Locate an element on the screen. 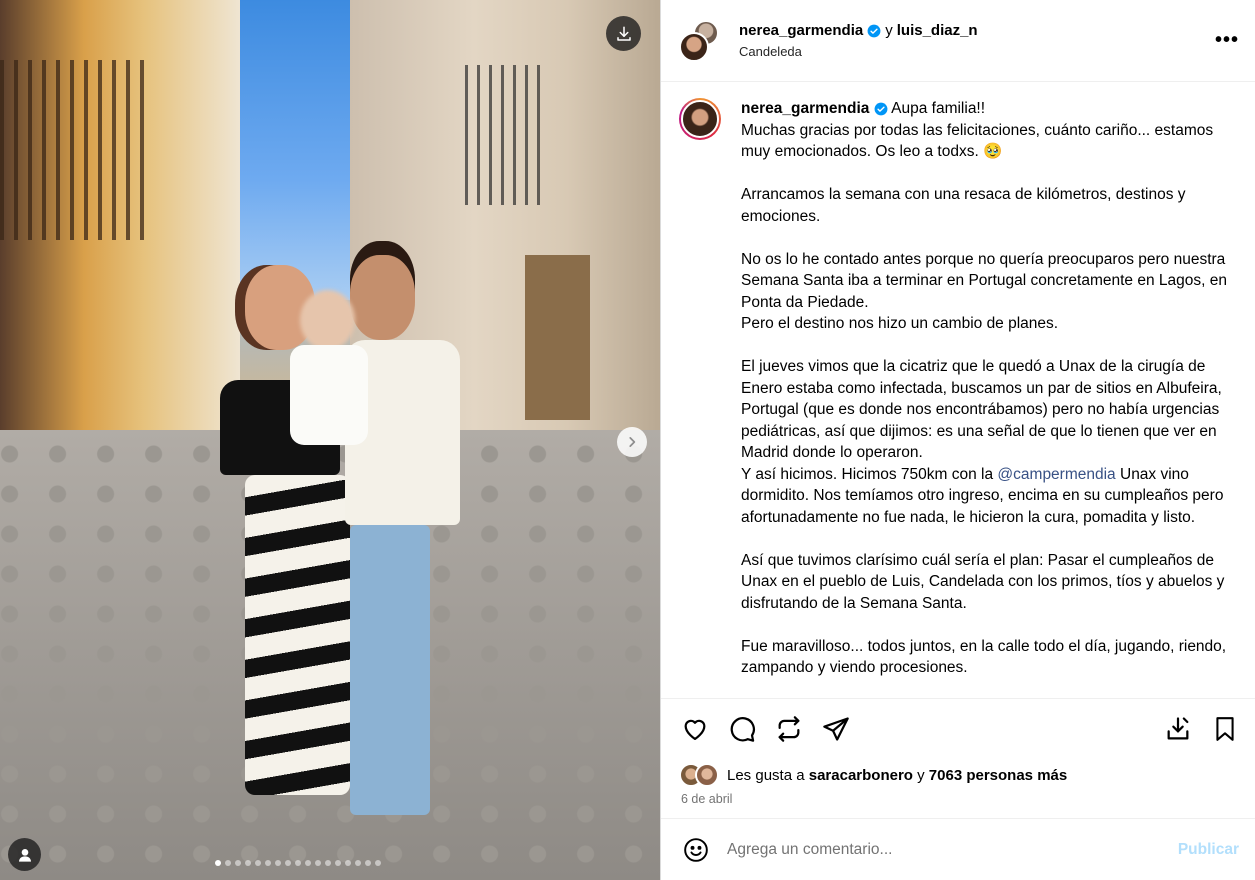 The image size is (1255, 880). download-button is located at coordinates (623, 33).